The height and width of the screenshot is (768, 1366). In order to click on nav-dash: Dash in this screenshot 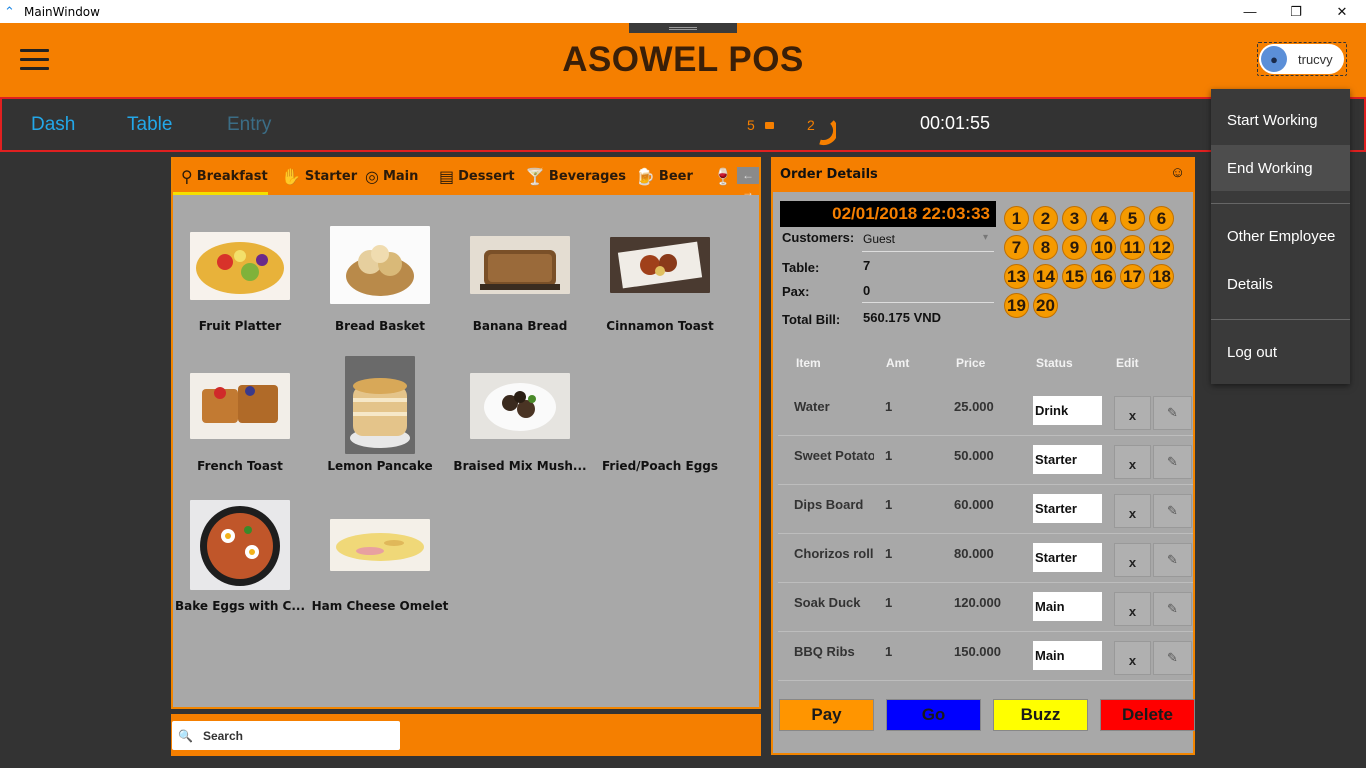, I will do `click(53, 125)`.